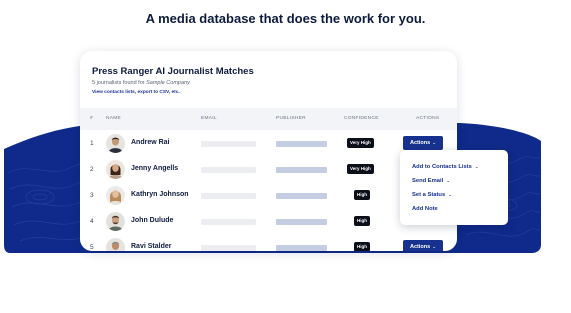 This screenshot has width=571, height=313. What do you see at coordinates (428, 181) in the screenshot?
I see `menu-item-label: Send Email` at bounding box center [428, 181].